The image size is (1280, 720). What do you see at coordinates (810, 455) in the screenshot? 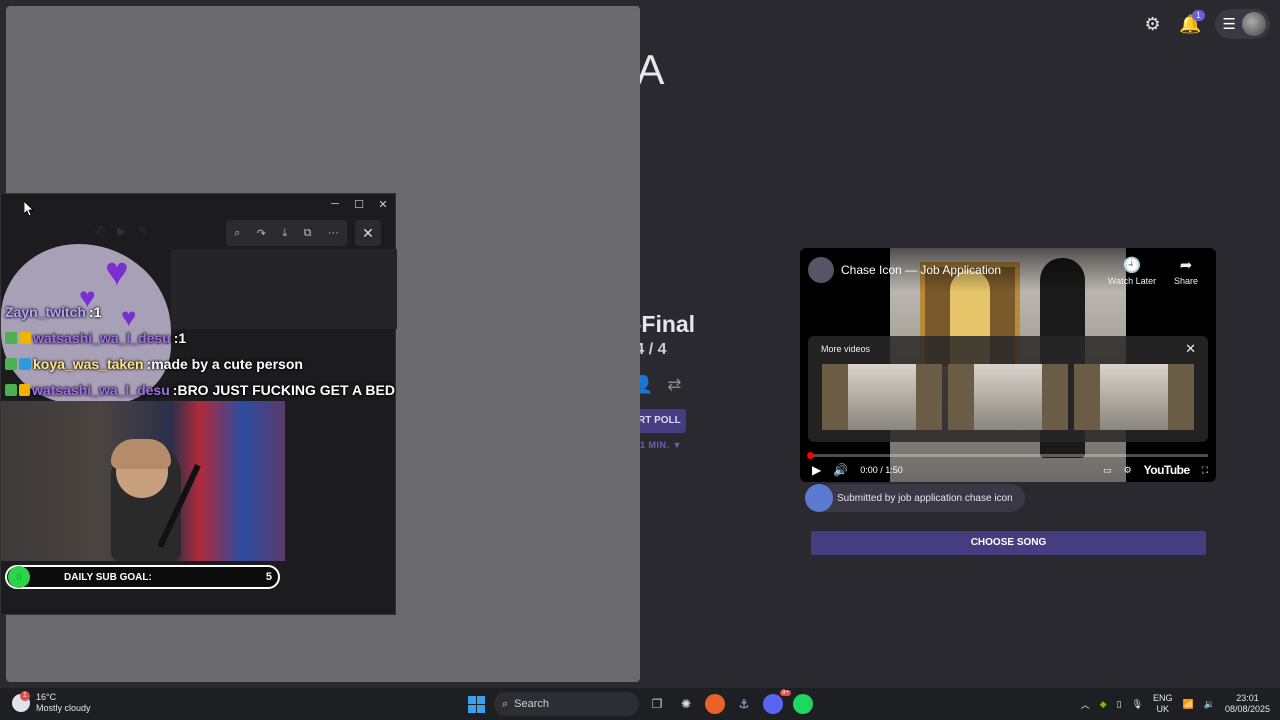
I see `progress-scrubber` at bounding box center [810, 455].